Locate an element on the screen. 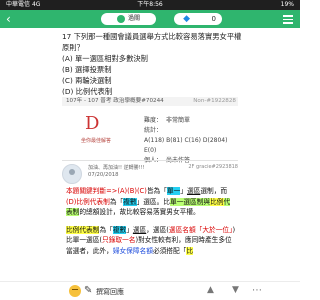  option-d: (D) 比例代表制 is located at coordinates (155, 91).